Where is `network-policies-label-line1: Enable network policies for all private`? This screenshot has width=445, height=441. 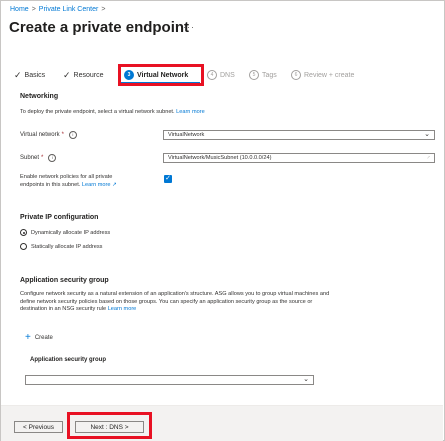 network-policies-label-line1: Enable network policies for all private is located at coordinates (66, 177).